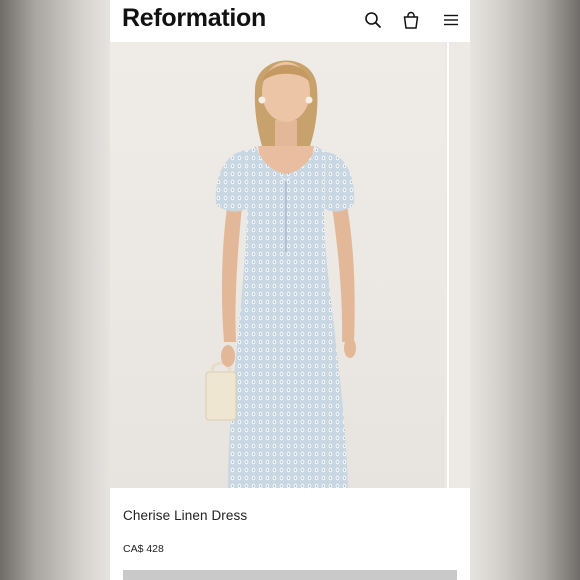 Image resolution: width=580 pixels, height=580 pixels. I want to click on product-price: CA$ 428, so click(143, 549).